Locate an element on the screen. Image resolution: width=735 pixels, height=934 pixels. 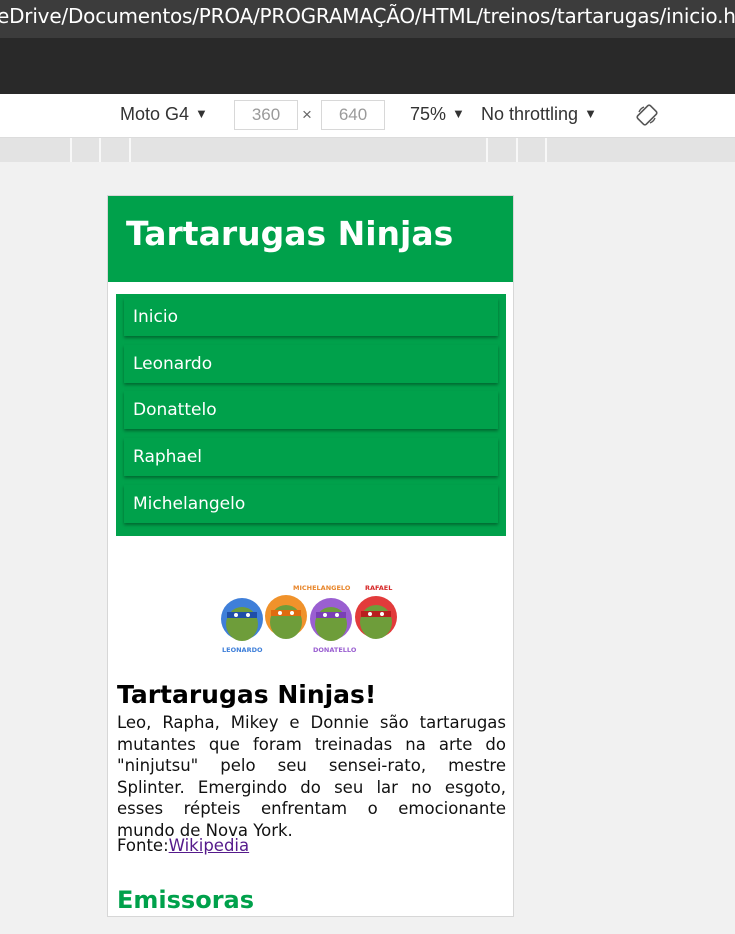
label-rafael: RAFAEL is located at coordinates (378, 588).